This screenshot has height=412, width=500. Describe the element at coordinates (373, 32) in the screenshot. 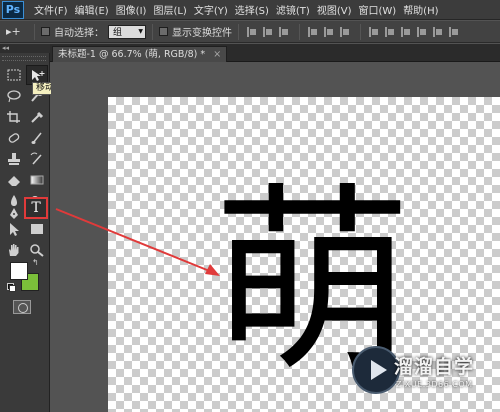

I see `distribute-top-icon` at that location.